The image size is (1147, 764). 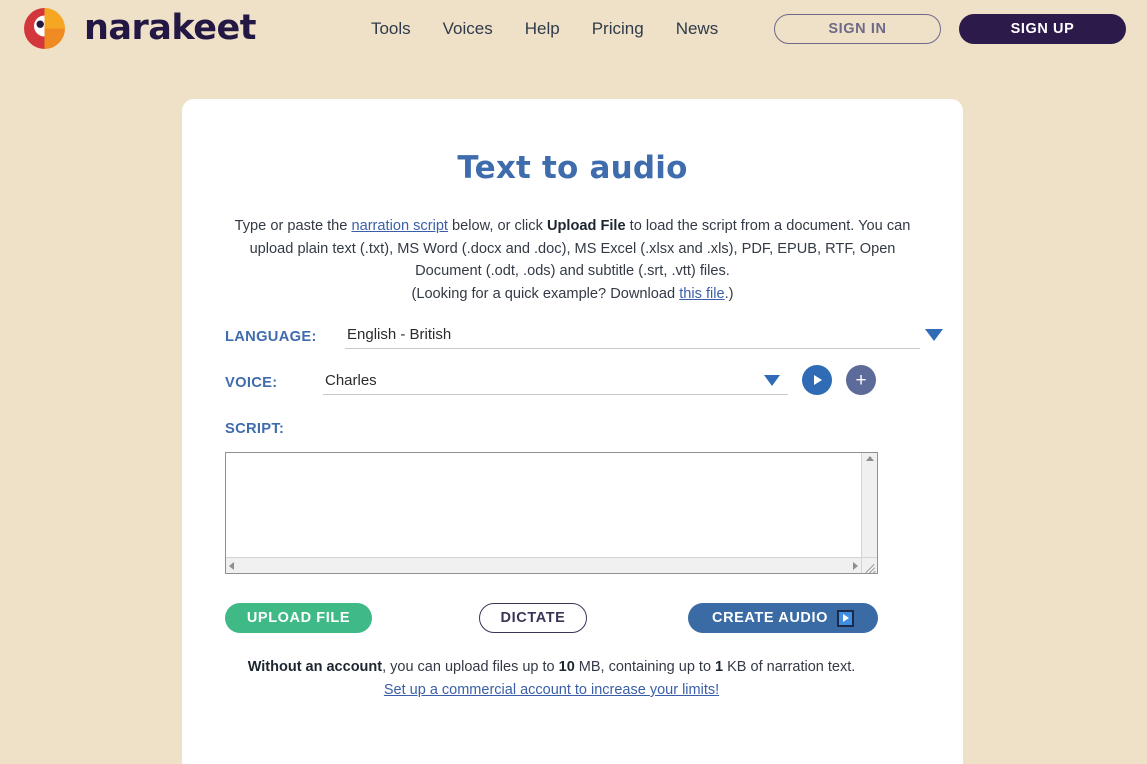 I want to click on plus-icon: +, so click(x=861, y=380).